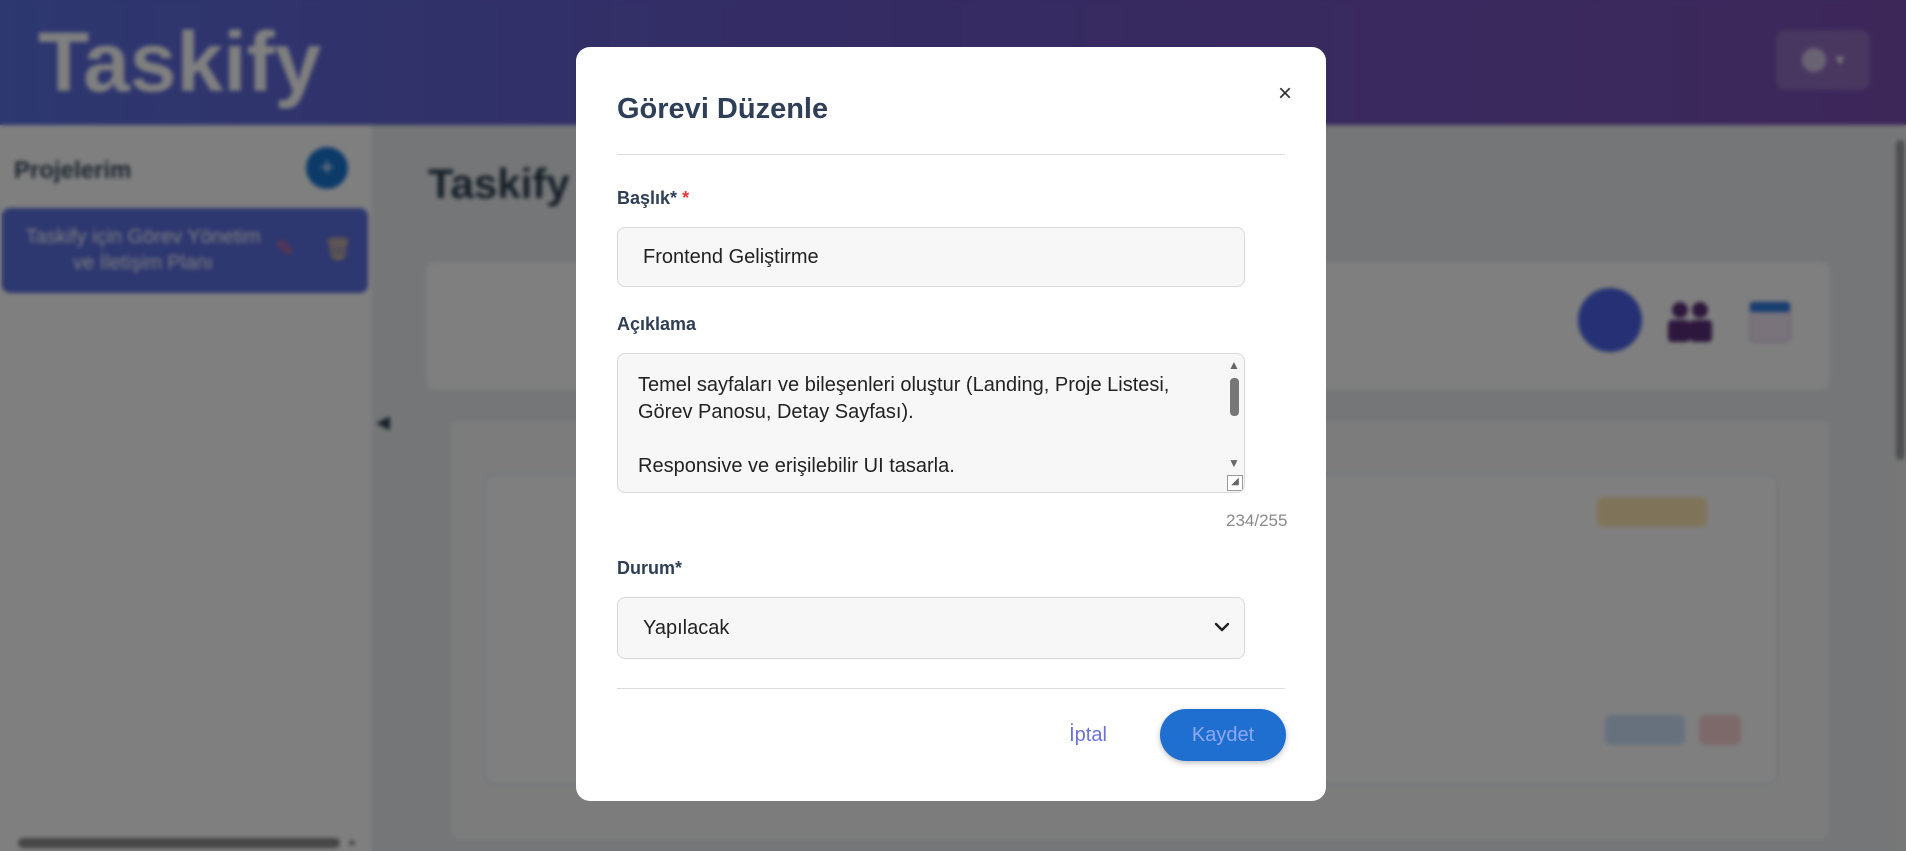 This screenshot has width=1906, height=851. Describe the element at coordinates (1223, 735) in the screenshot. I see `save-button: Kaydet` at that location.